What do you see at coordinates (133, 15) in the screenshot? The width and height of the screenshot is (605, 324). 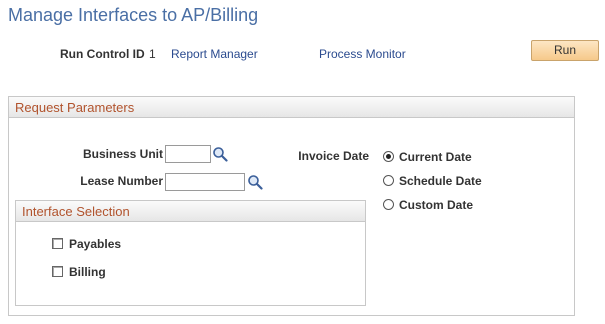 I see `page-title: Manage Interfaces to AP/Billing` at bounding box center [133, 15].